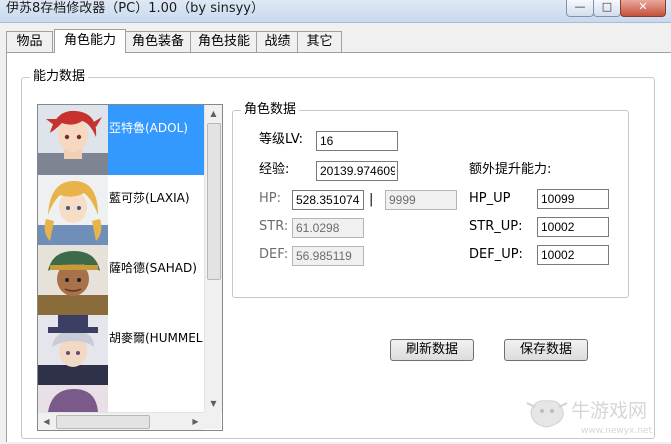 Image resolution: width=671 pixels, height=444 pixels. I want to click on hp-max-input, so click(421, 200).